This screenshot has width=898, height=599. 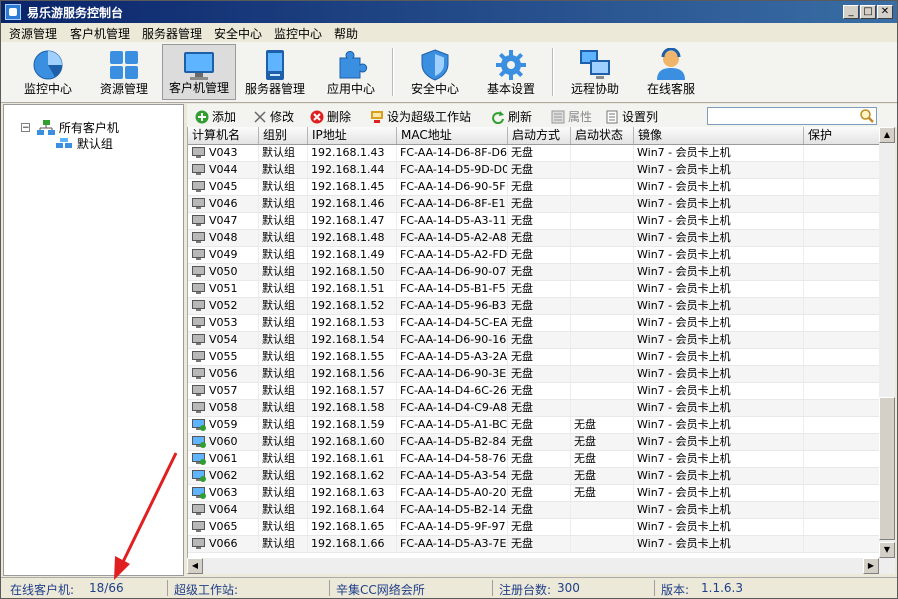 What do you see at coordinates (887, 550) in the screenshot?
I see `scroll-down-button: ▼` at bounding box center [887, 550].